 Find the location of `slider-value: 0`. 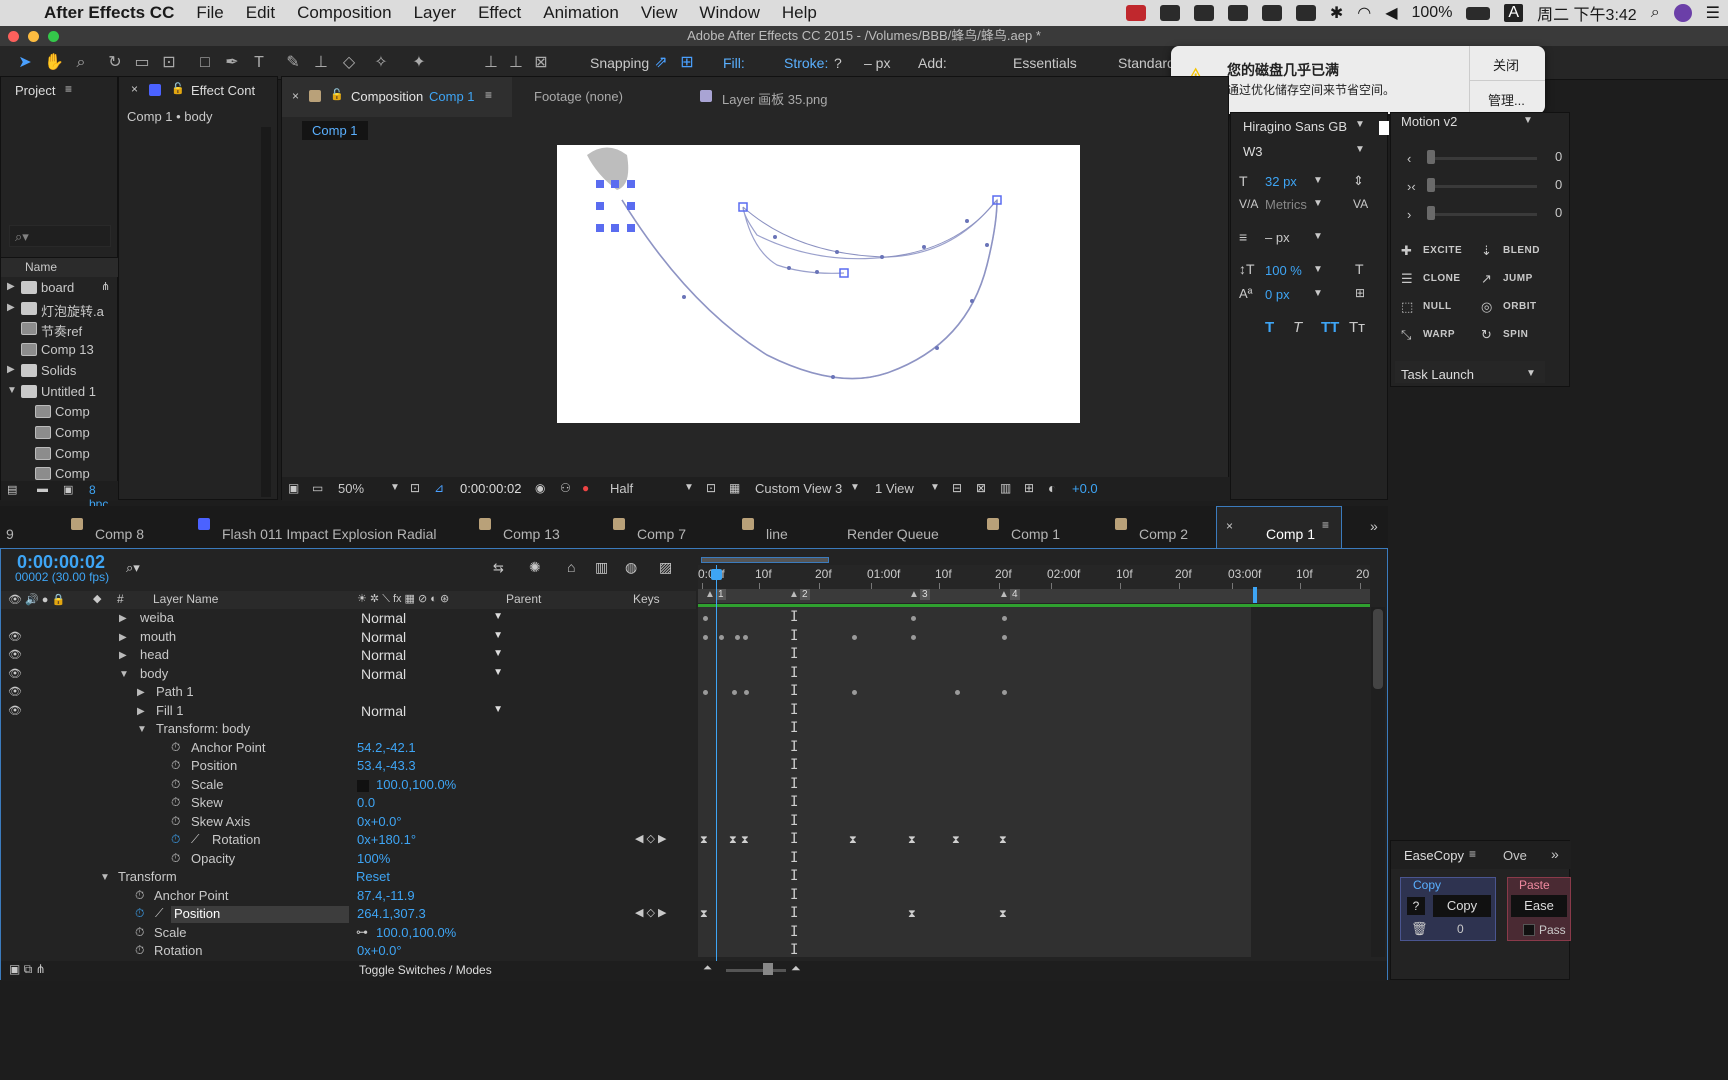

slider-value: 0 is located at coordinates (1558, 212).